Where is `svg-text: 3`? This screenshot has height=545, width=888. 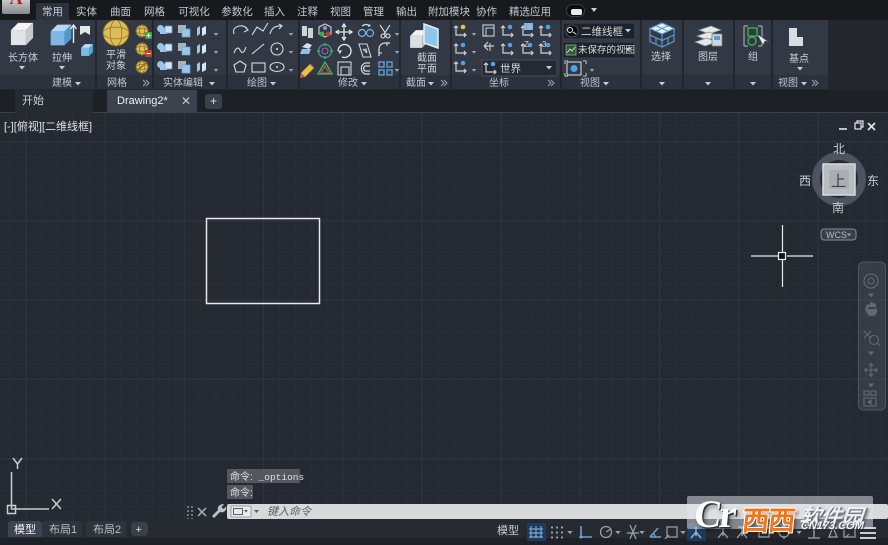 svg-text: 3 is located at coordinates (544, 44).